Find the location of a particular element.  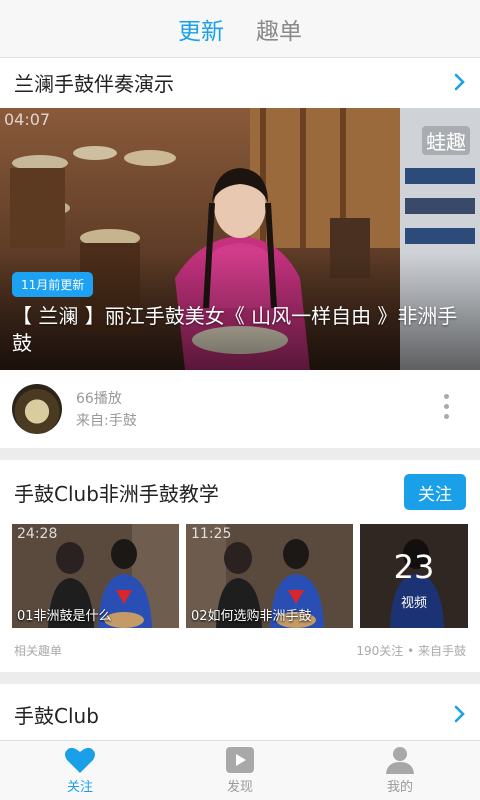

play-icon is located at coordinates (240, 760).